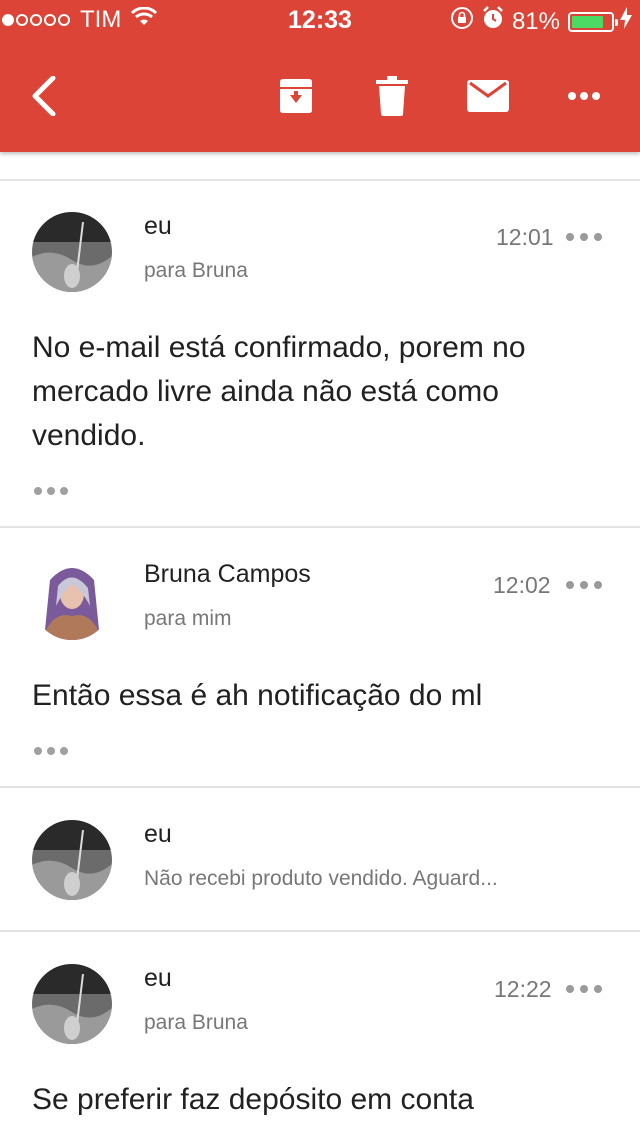  What do you see at coordinates (626, 21) in the screenshot?
I see `charging-icon` at bounding box center [626, 21].